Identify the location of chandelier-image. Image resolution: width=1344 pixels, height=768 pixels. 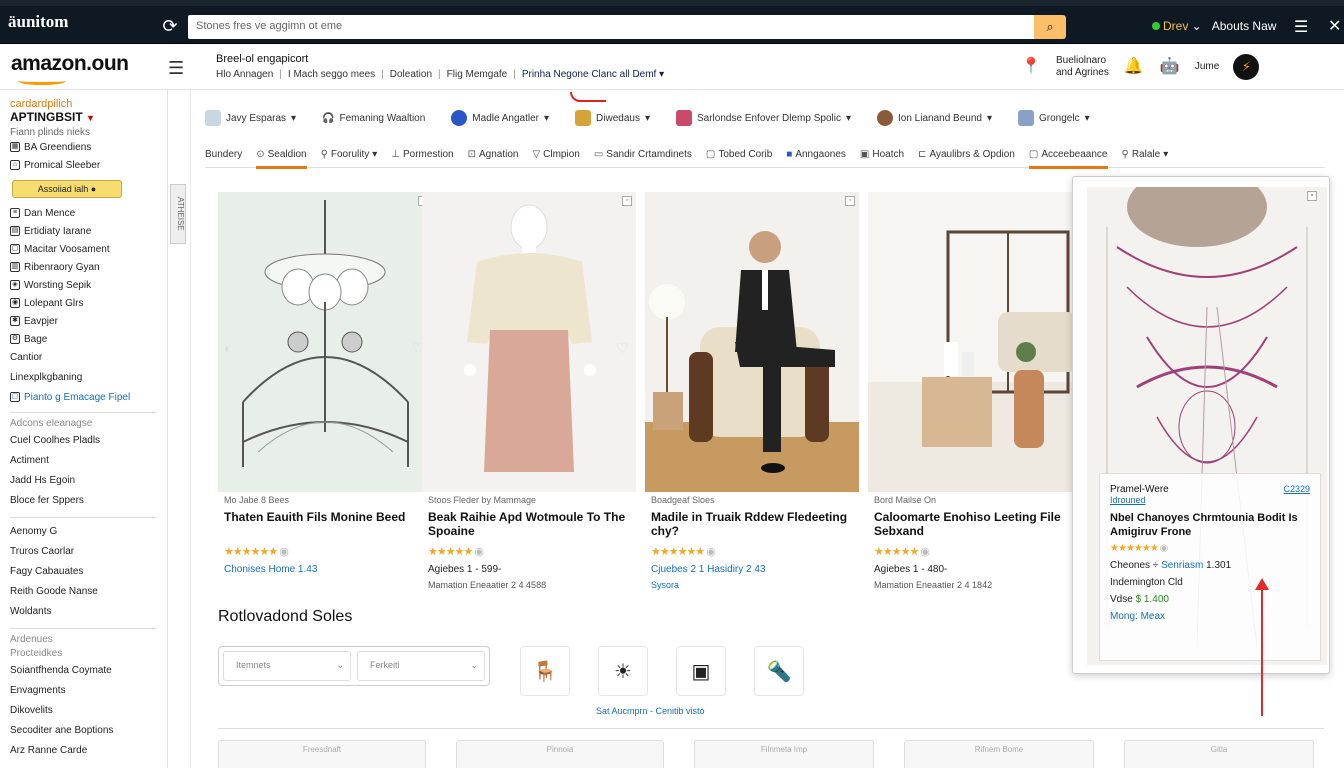
(325, 342).